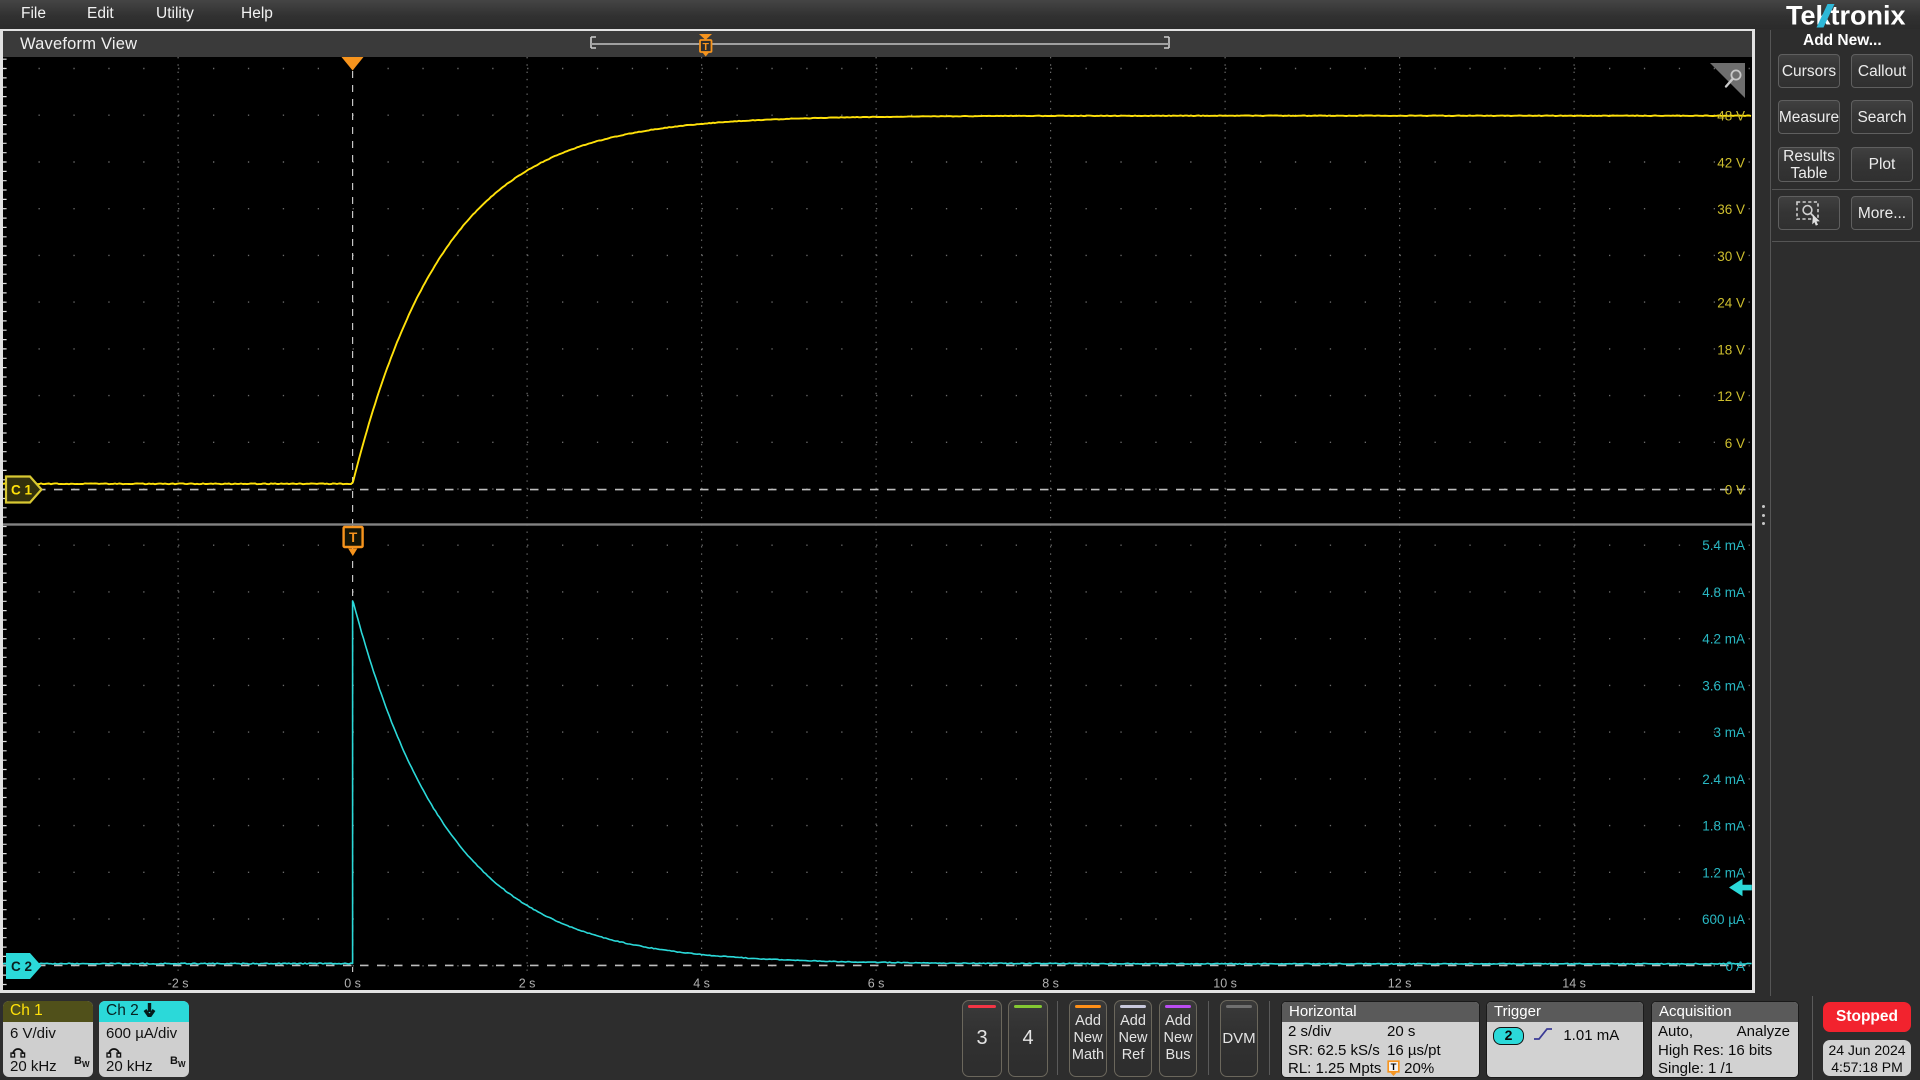 This screenshot has height=1080, width=1920. I want to click on svg-text: 36 V, so click(1731, 209).